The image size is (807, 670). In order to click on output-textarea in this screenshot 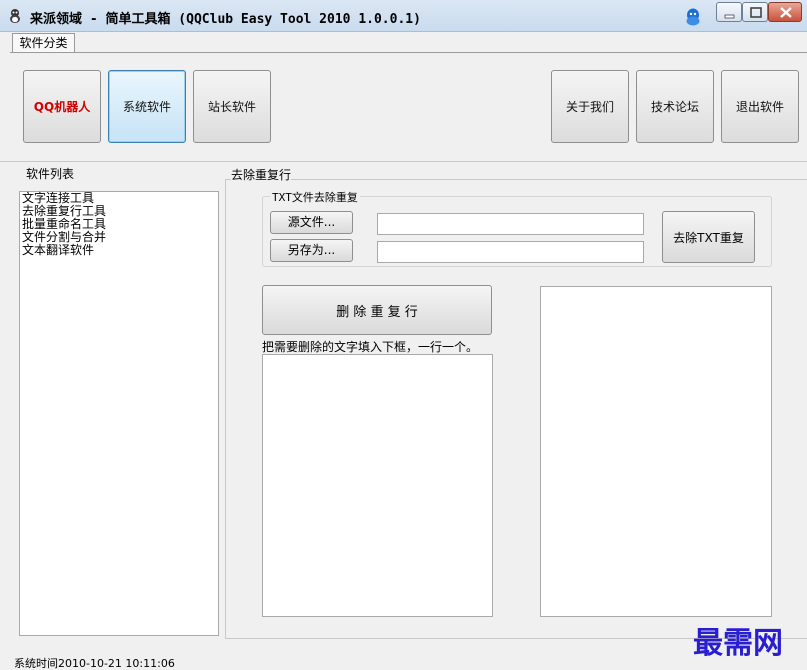, I will do `click(656, 451)`.